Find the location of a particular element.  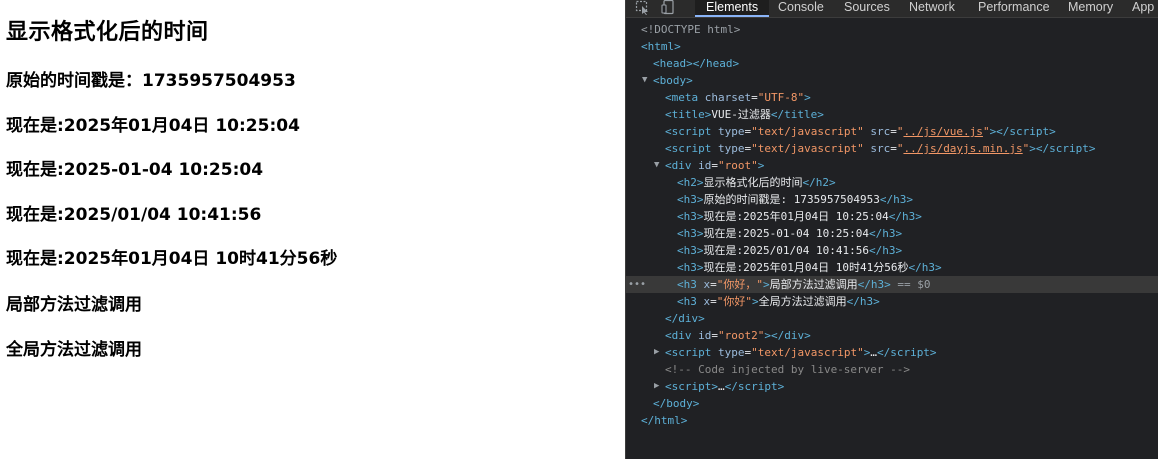

dom-node-script-collapsed: ▶ <script>…</script> is located at coordinates (892, 386).